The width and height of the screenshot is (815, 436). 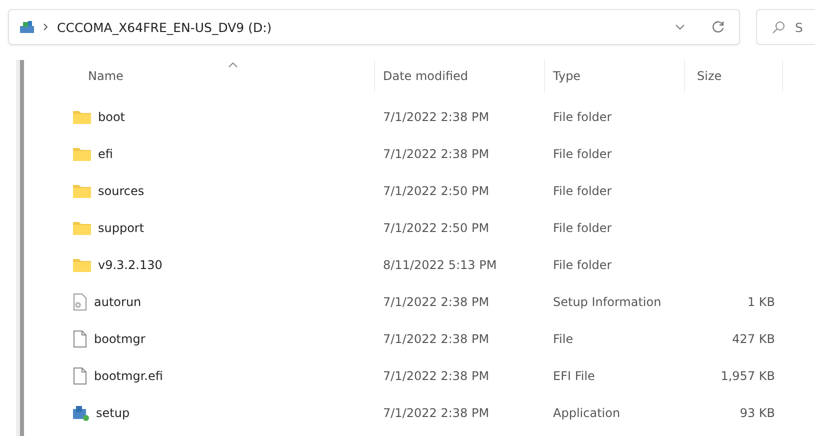 What do you see at coordinates (757, 413) in the screenshot?
I see `file-size: 93 KB` at bounding box center [757, 413].